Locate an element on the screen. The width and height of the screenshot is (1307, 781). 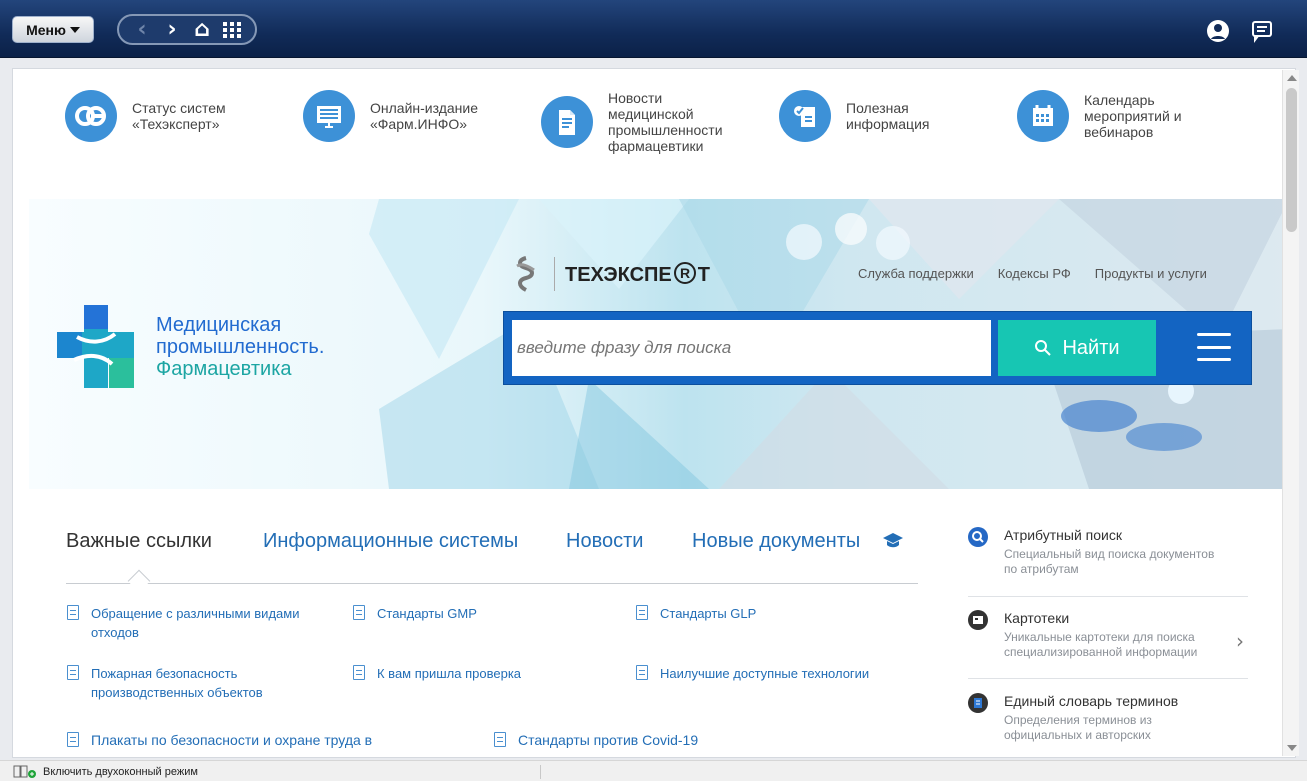
brand-name: ТЕХЭКСПЕ R Т is located at coordinates (637, 274).